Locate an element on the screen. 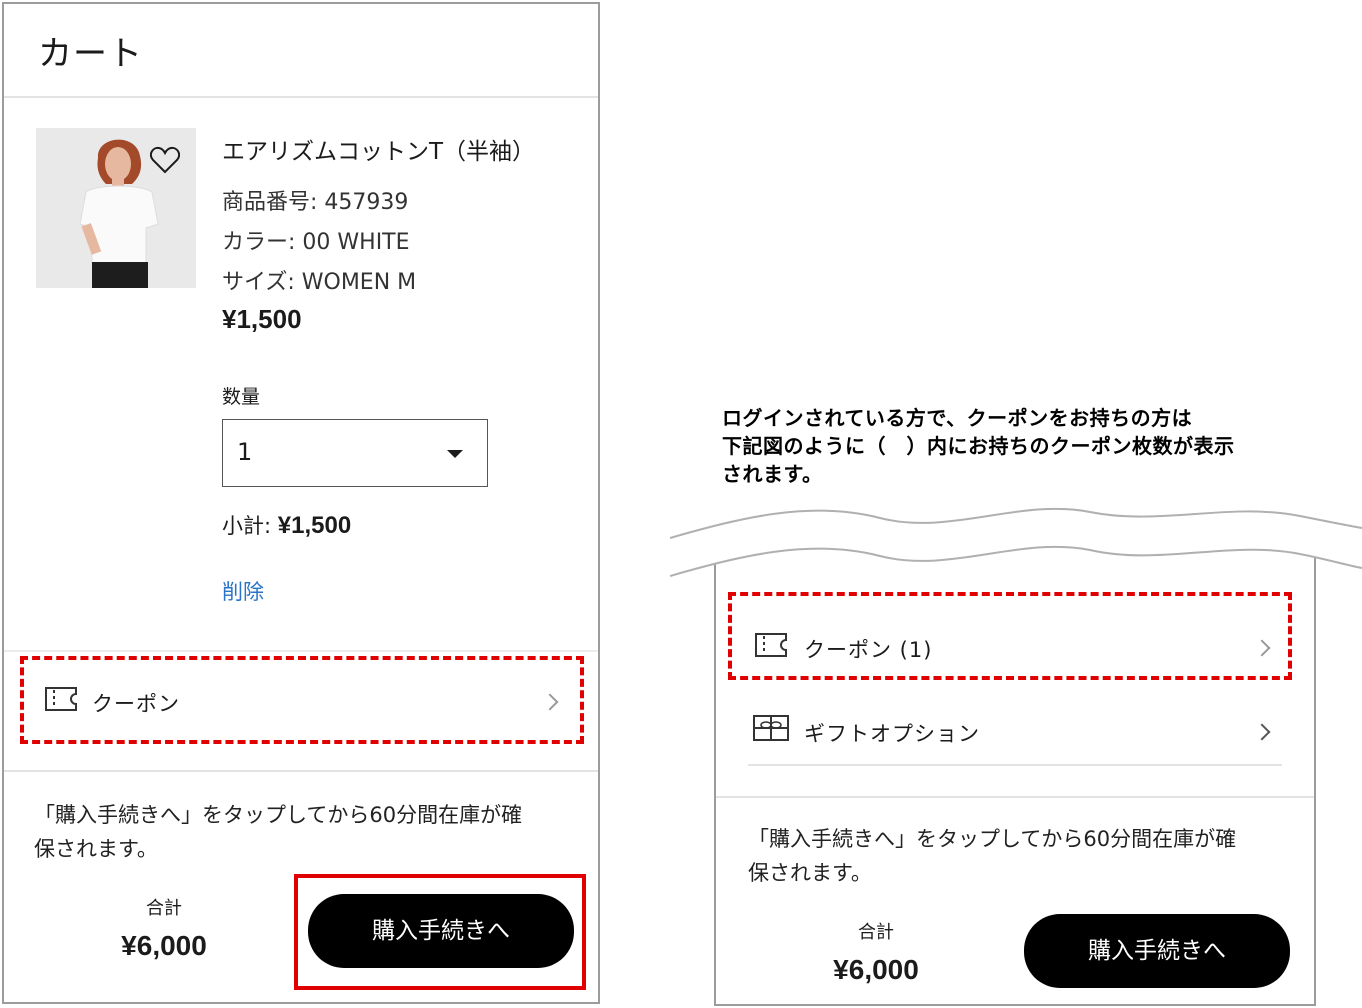 This screenshot has width=1362, height=1008. favorite-heart-icon is located at coordinates (165, 162).